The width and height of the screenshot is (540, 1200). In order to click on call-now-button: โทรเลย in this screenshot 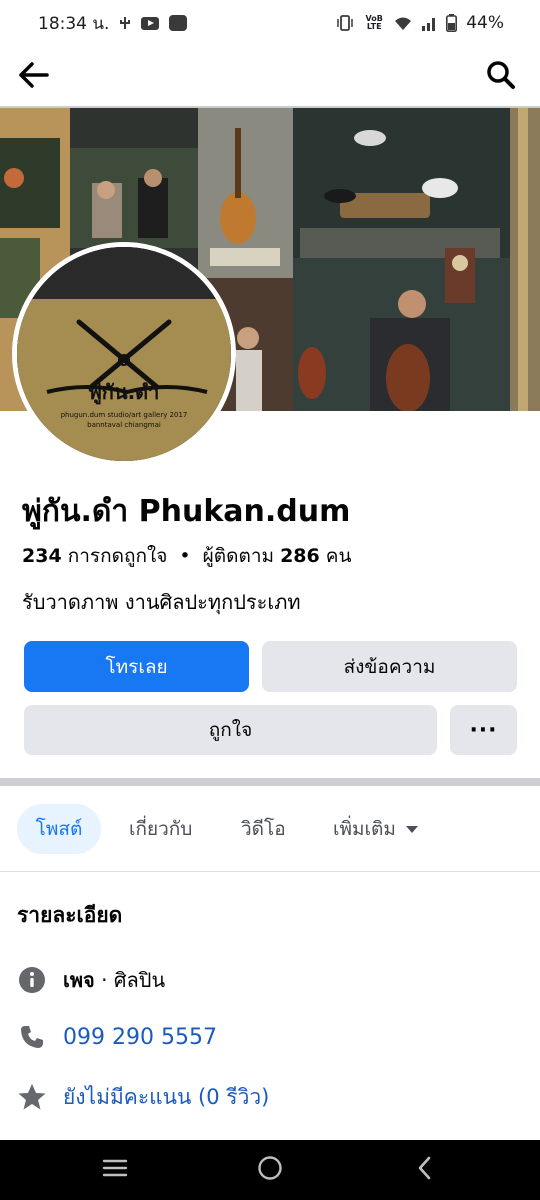, I will do `click(136, 666)`.